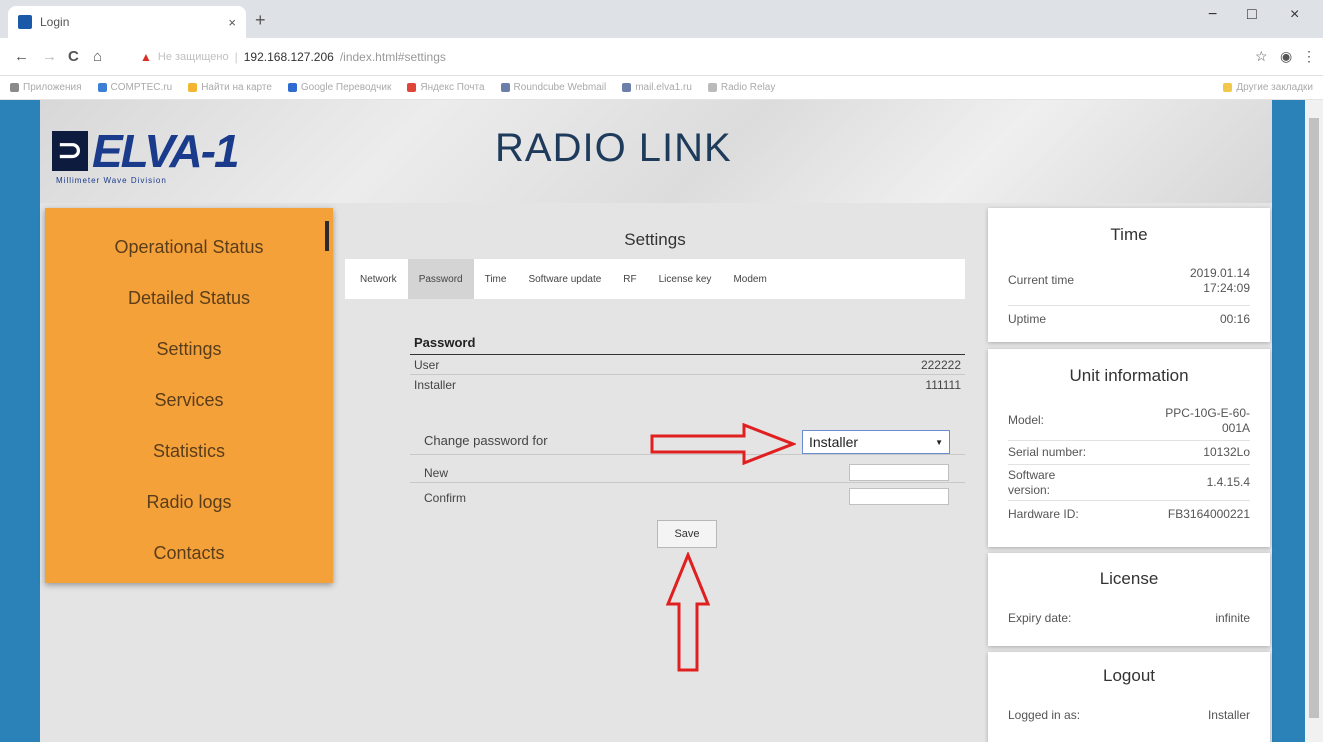 The height and width of the screenshot is (742, 1323). I want to click on new-password-row: New, so click(687, 473).